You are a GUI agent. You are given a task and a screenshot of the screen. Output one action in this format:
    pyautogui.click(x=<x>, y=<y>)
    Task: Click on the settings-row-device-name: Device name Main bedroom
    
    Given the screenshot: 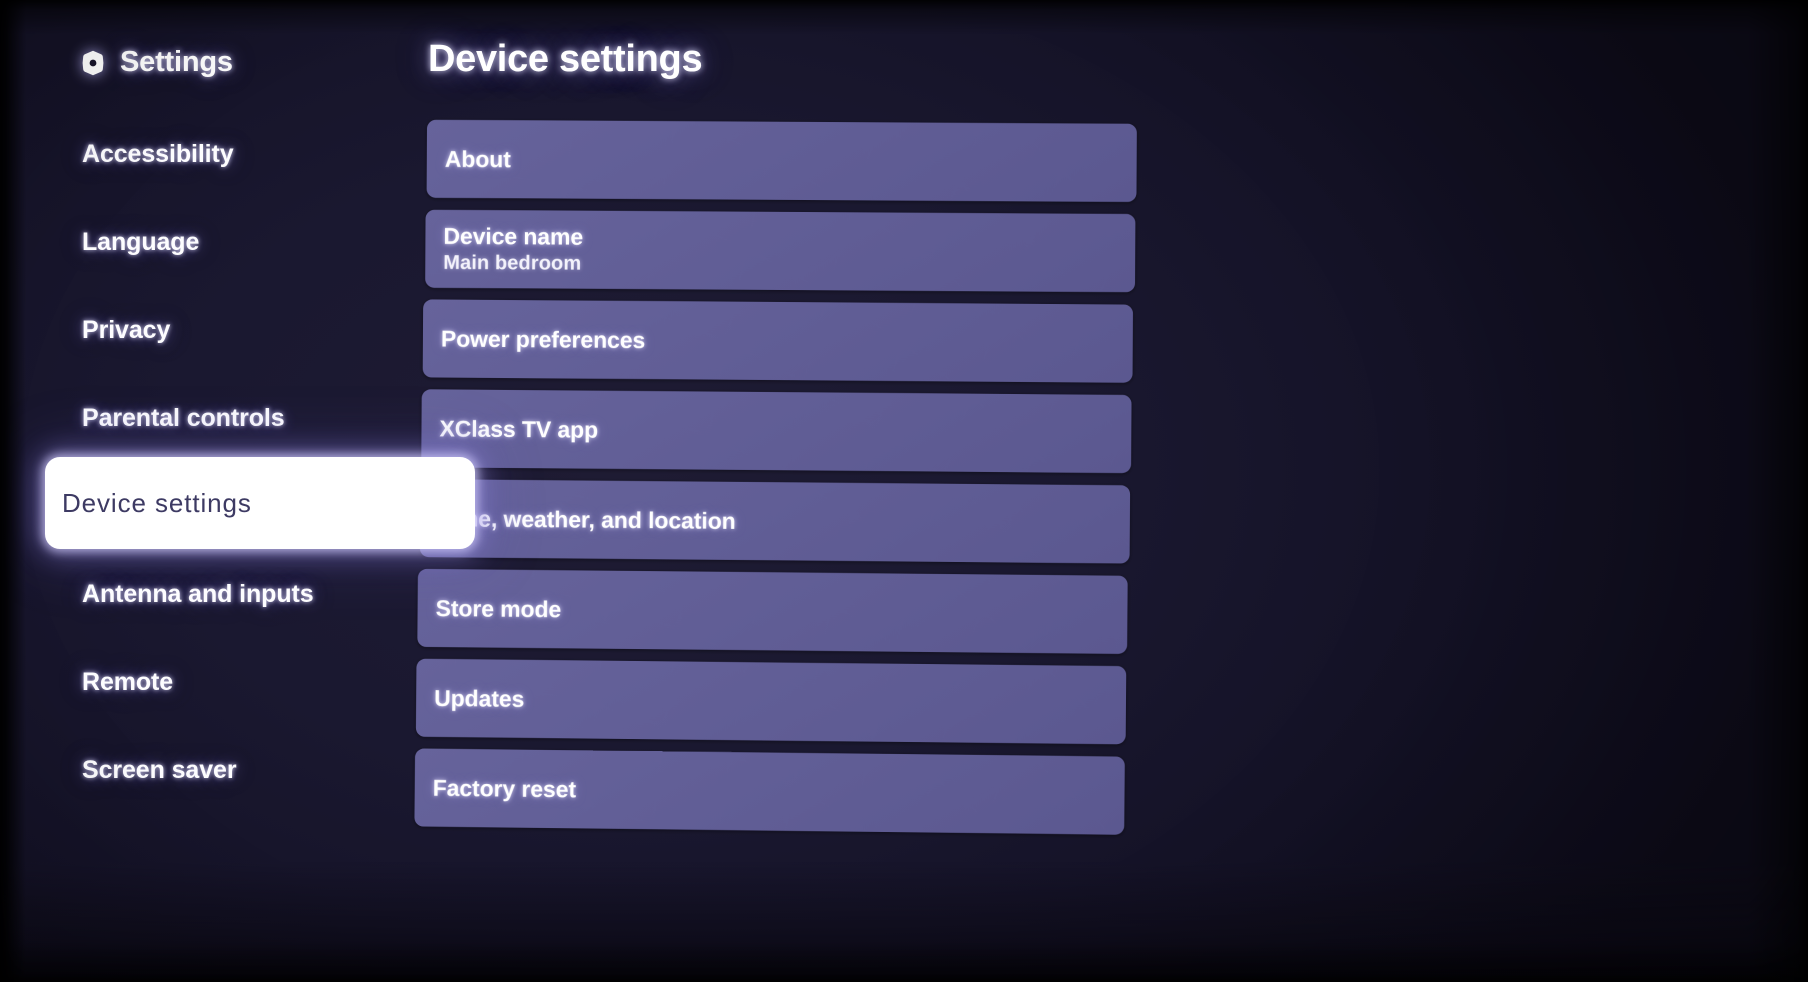 What is the action you would take?
    pyautogui.click(x=780, y=251)
    